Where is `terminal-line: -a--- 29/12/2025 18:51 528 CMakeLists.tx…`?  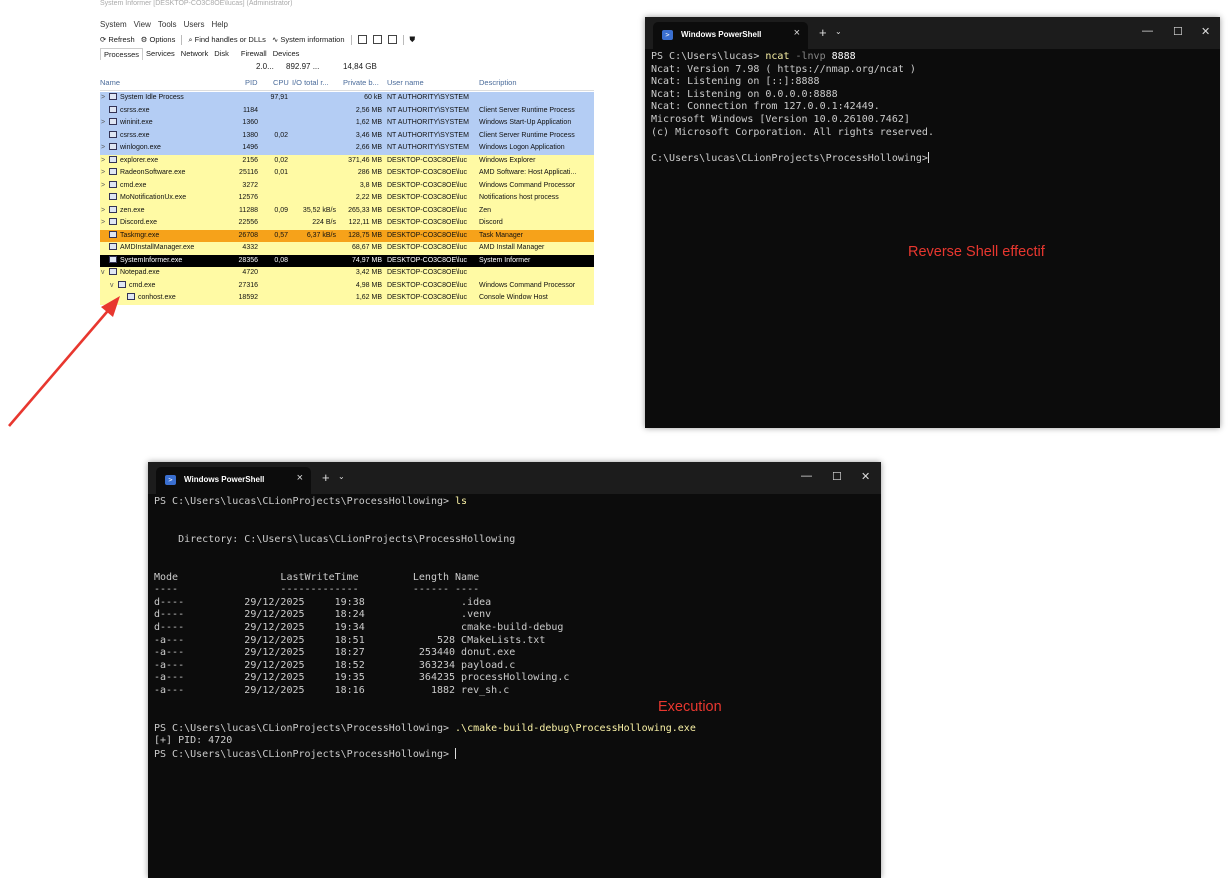
terminal-line: -a--- 29/12/2025 18:51 528 CMakeLists.tx… is located at coordinates (425, 641).